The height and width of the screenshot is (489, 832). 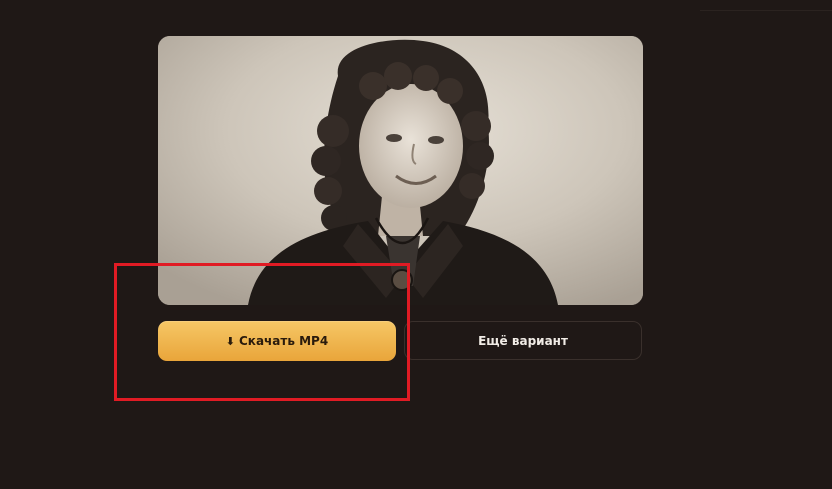 What do you see at coordinates (284, 341) in the screenshot?
I see `download-mp4-label: Скачать MP4` at bounding box center [284, 341].